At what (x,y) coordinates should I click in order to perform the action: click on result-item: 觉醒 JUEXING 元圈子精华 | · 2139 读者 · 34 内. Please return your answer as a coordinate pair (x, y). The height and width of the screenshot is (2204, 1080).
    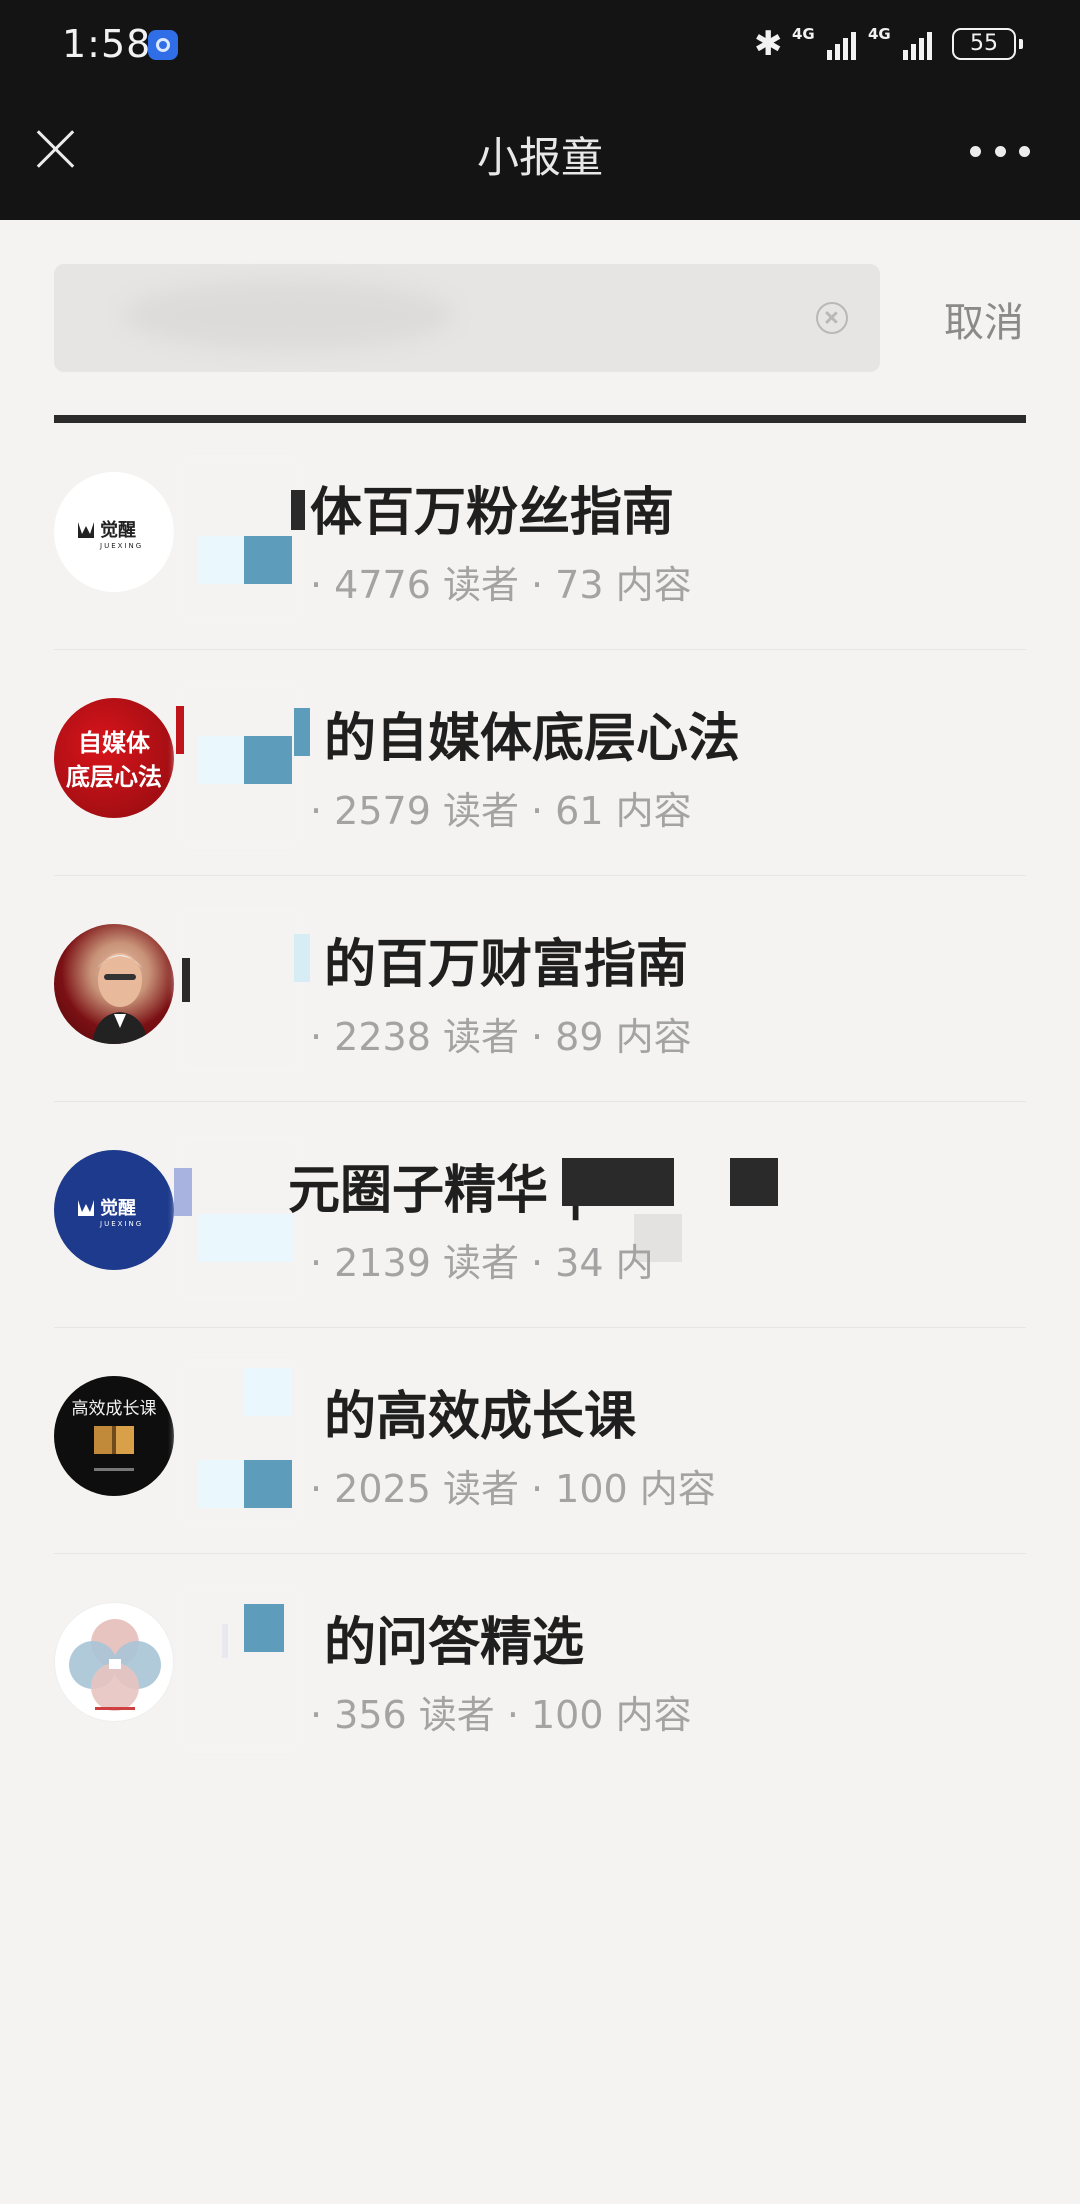
    Looking at the image, I should click on (540, 1215).